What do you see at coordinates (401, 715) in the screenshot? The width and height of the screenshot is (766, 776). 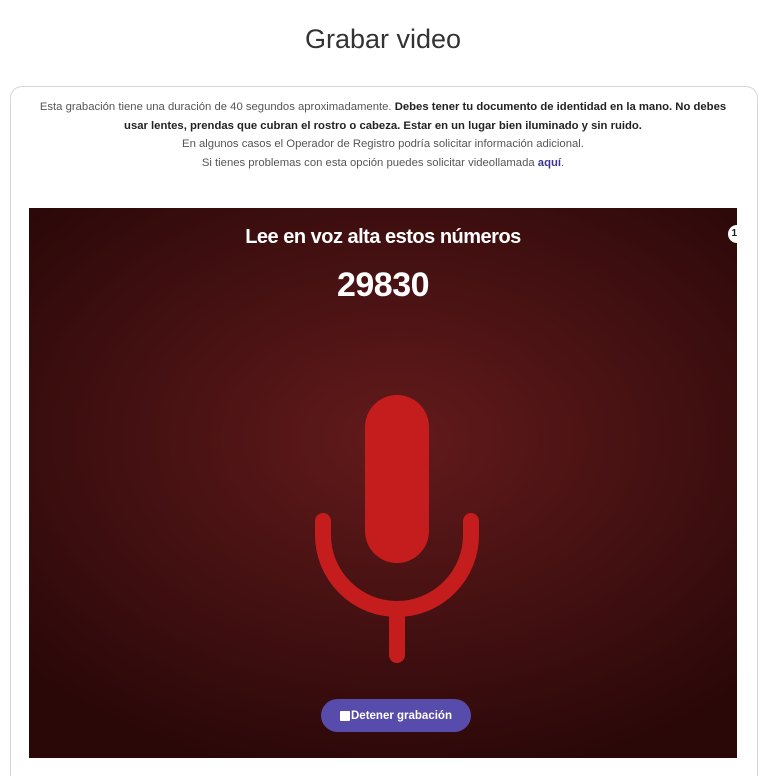 I see `stop-recording-label: Detener grabación` at bounding box center [401, 715].